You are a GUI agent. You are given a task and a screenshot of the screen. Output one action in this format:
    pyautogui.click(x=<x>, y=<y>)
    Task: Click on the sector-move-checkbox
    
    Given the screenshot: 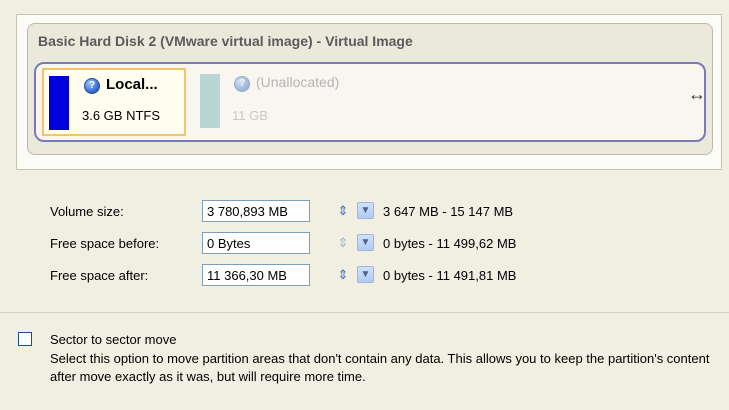 What is the action you would take?
    pyautogui.click(x=25, y=339)
    